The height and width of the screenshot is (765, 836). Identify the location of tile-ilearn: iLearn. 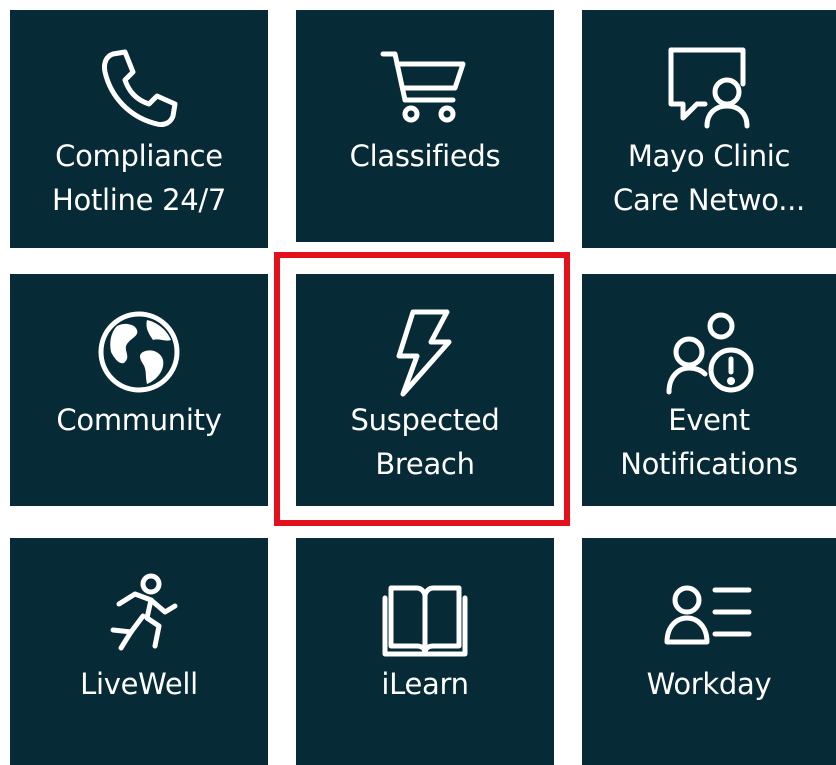
(425, 651).